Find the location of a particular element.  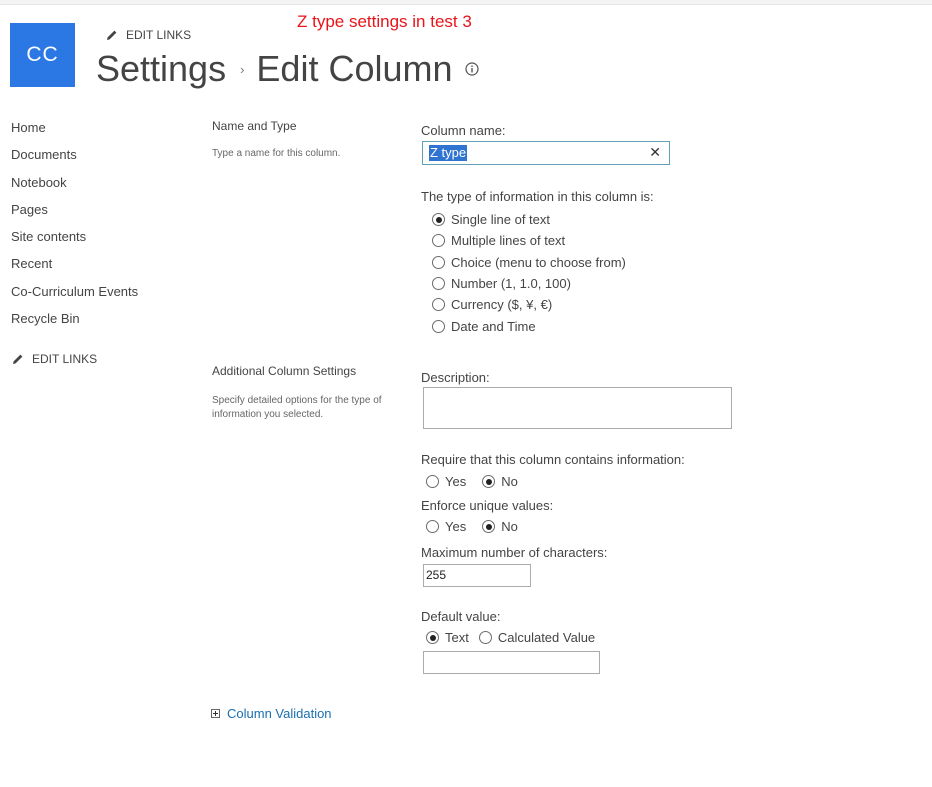

unique-label: Enforce unique values: is located at coordinates (487, 505).